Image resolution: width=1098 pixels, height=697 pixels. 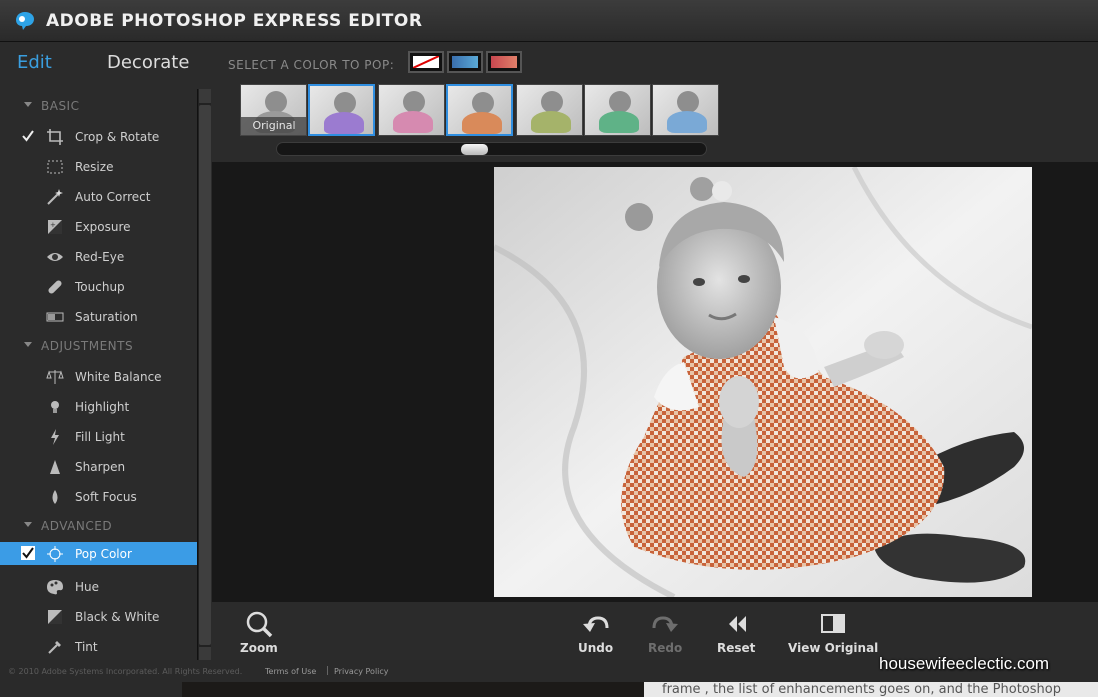 What do you see at coordinates (504, 62) in the screenshot?
I see `swatch-red` at bounding box center [504, 62].